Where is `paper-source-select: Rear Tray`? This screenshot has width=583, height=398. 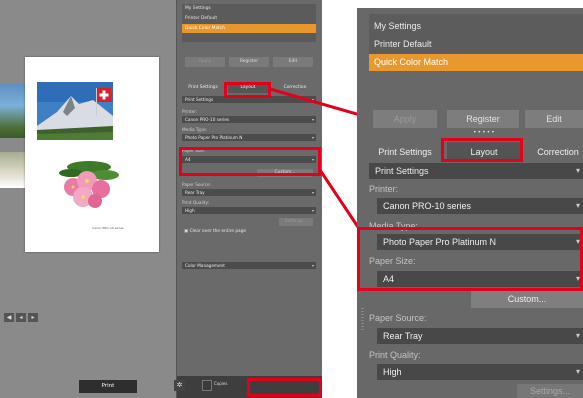 paper-source-select: Rear Tray is located at coordinates (480, 336).